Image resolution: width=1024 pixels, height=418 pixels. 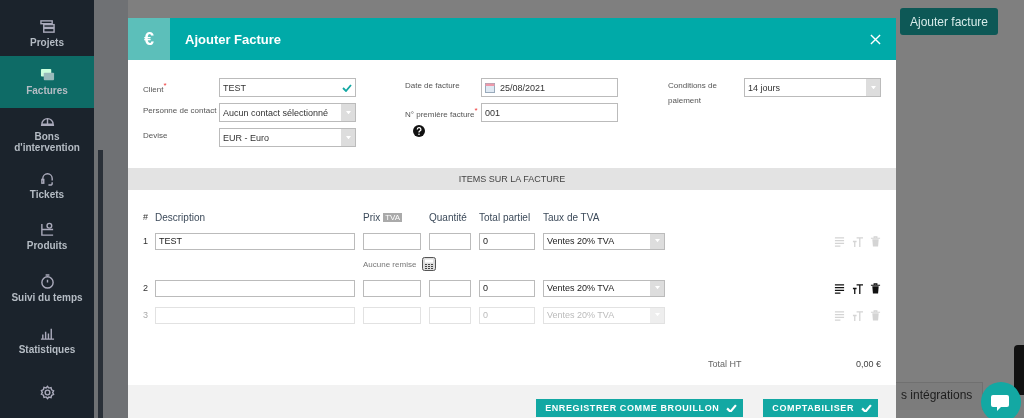 What do you see at coordinates (287, 112) in the screenshot?
I see `select-field: Aucun contact sélectionné` at bounding box center [287, 112].